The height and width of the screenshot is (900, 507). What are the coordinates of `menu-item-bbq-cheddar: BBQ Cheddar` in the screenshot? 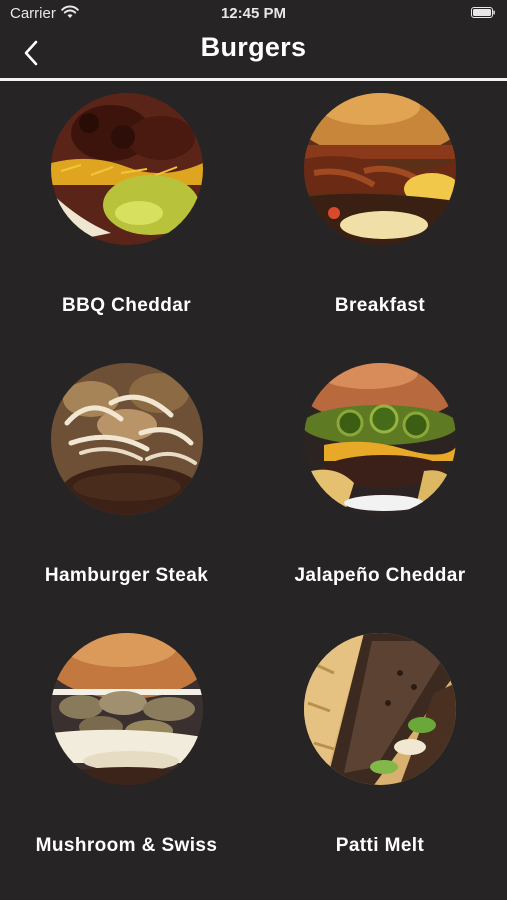 It's located at (126, 216).